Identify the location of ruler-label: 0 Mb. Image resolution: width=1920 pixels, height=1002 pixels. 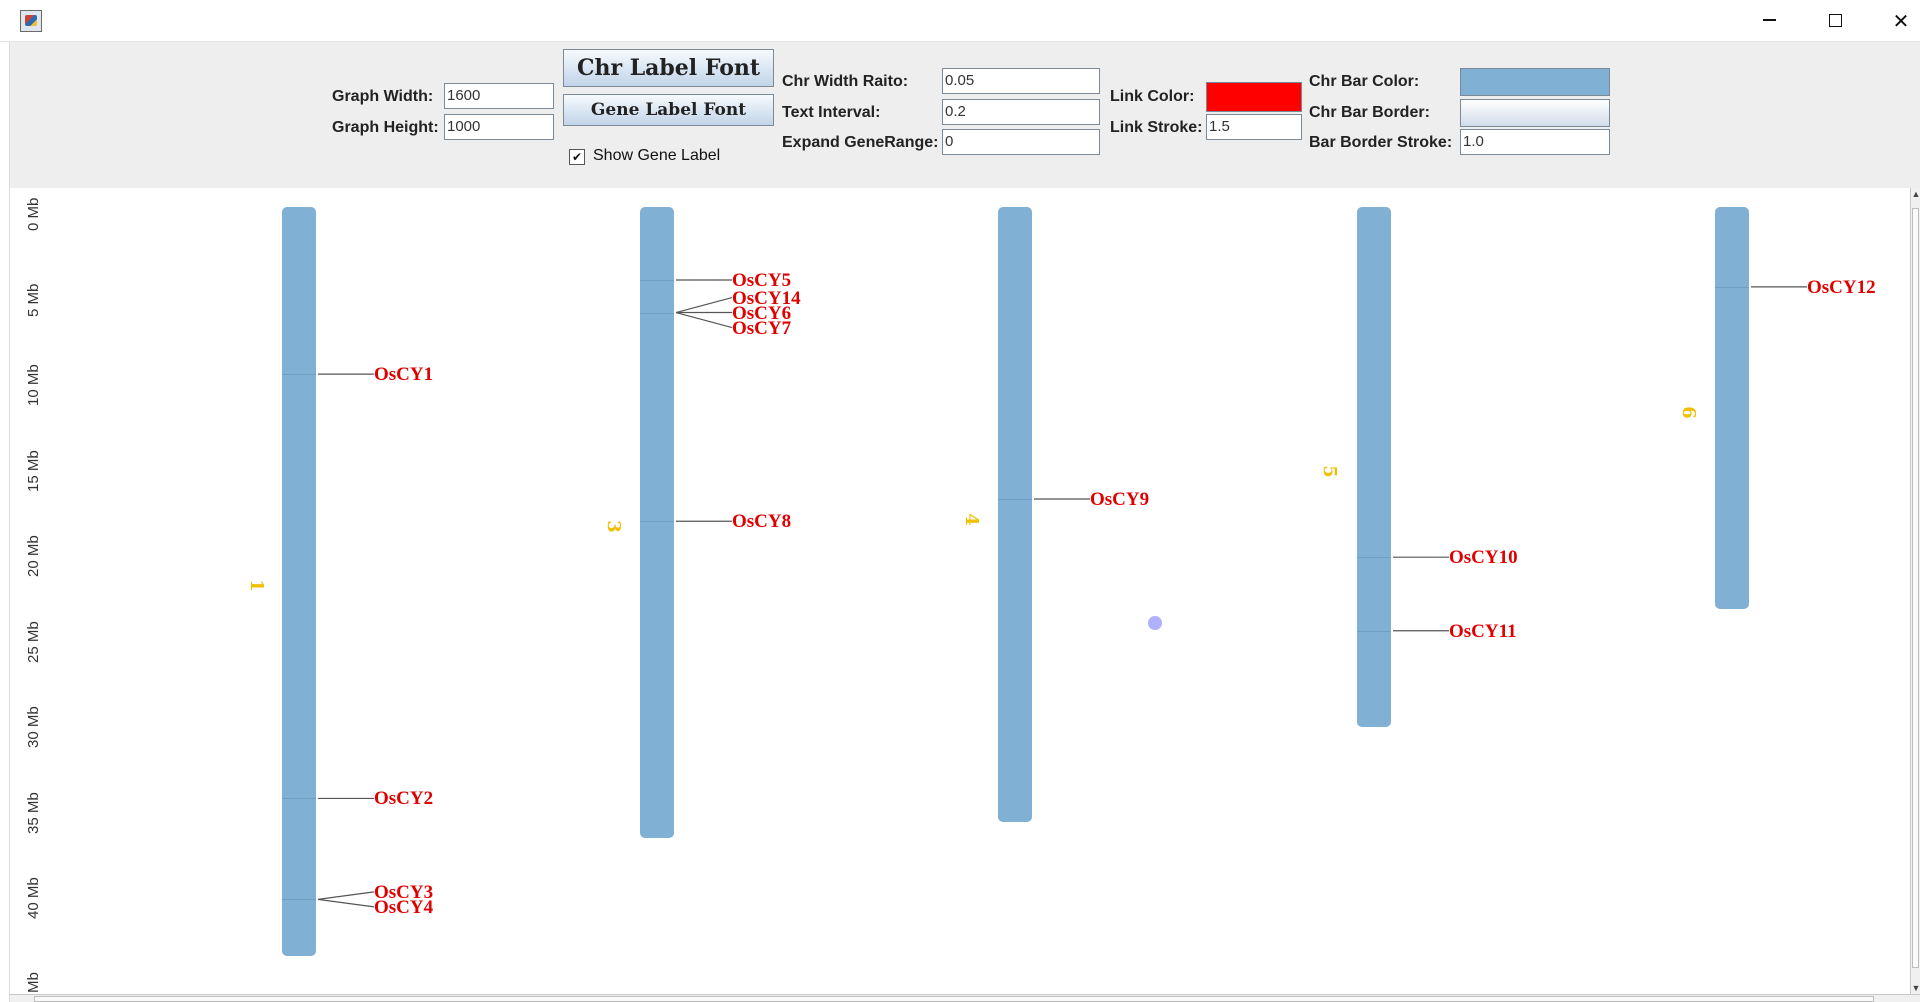
(33, 214).